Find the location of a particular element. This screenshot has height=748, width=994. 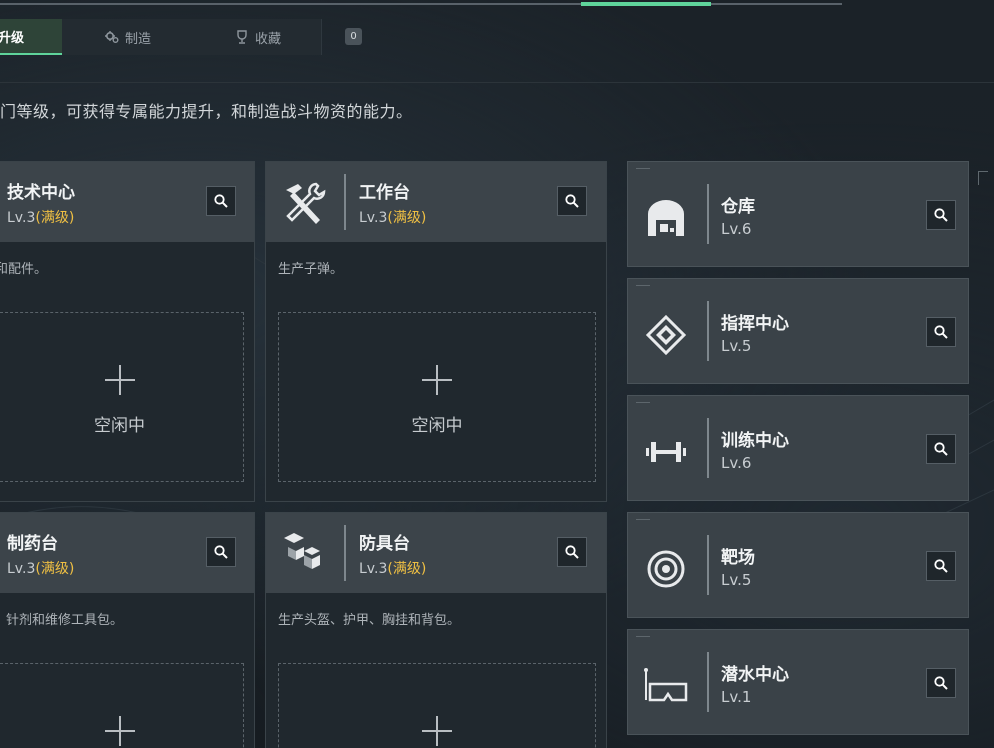

facility-card-warehouse: 仓库 Lv.6 is located at coordinates (798, 214).